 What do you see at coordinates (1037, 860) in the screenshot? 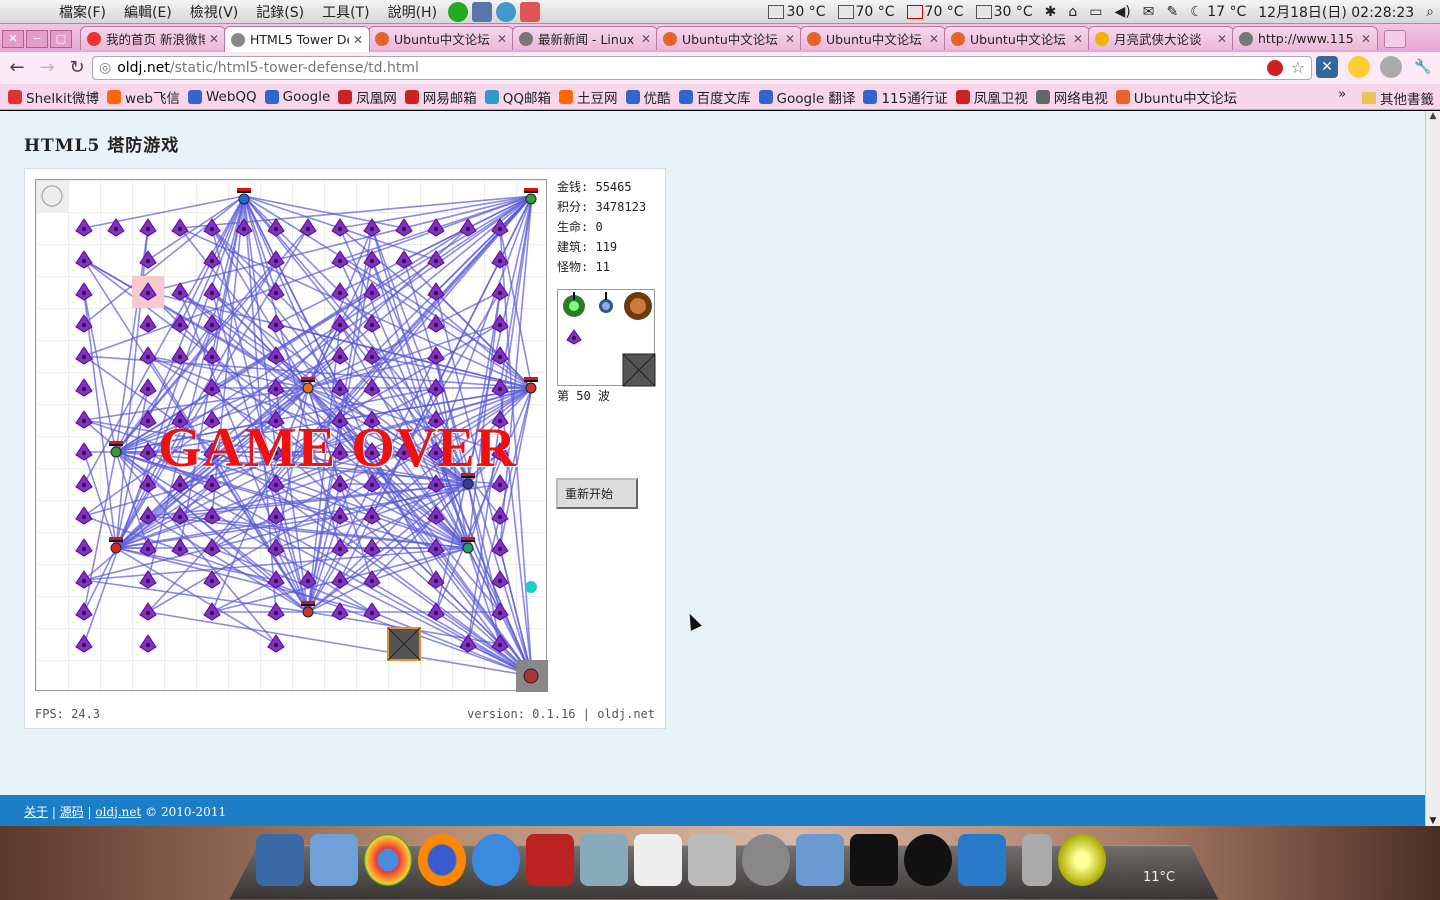
I see `trash-icon` at bounding box center [1037, 860].